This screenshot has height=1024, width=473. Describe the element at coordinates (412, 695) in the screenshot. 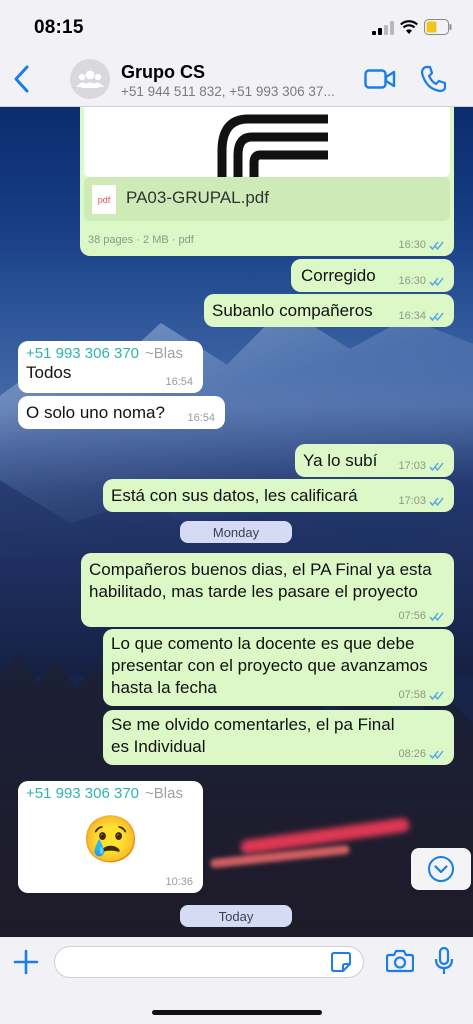

I see `message-time: 07:58` at that location.